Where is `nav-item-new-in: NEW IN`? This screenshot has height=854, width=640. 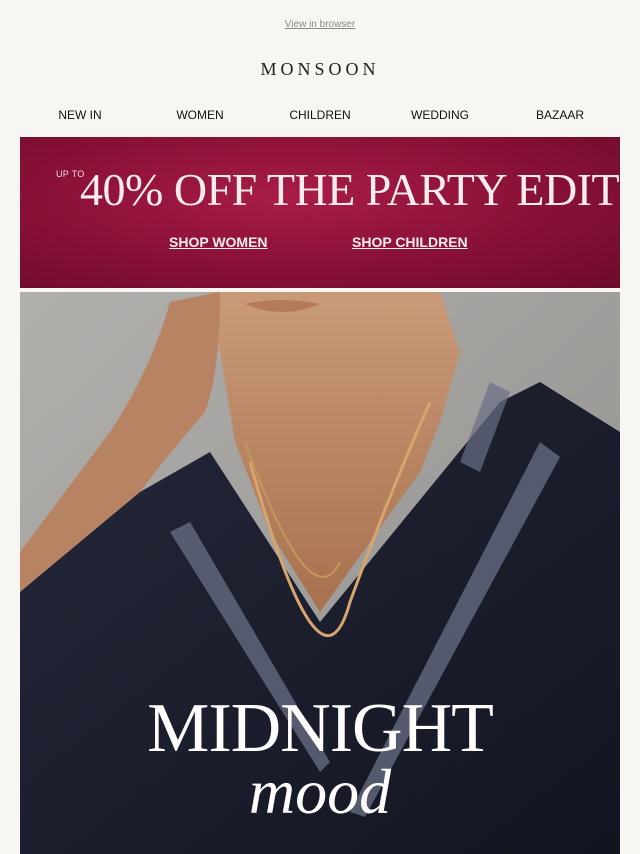 nav-item-new-in: NEW IN is located at coordinates (80, 115).